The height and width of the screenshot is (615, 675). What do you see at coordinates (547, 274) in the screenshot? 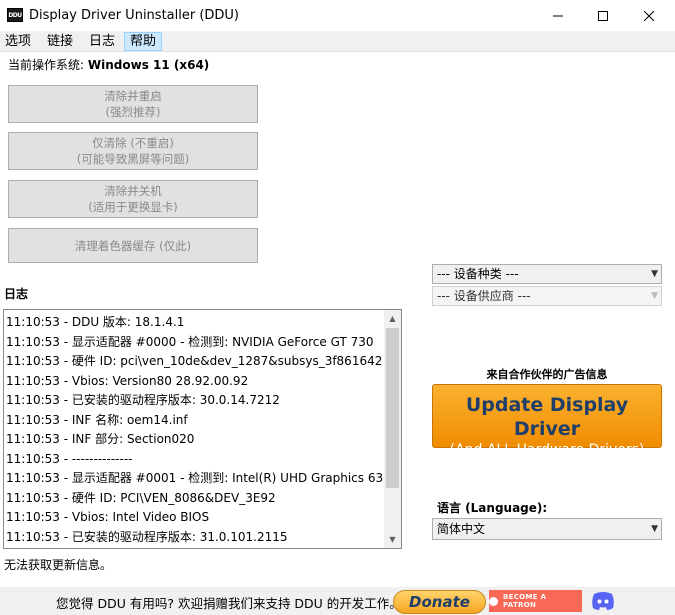
I see `device-type-select: --- 设备种类 --- ▼` at bounding box center [547, 274].